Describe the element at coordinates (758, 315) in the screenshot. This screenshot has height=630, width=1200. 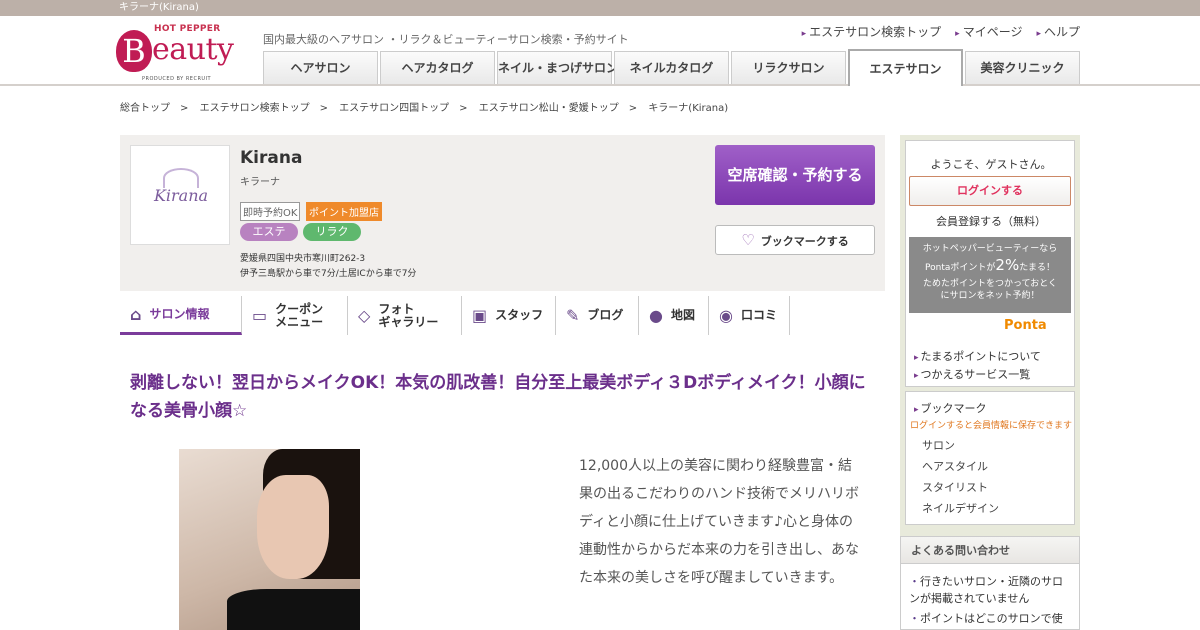
I see `subnav-label: 口コミ` at that location.